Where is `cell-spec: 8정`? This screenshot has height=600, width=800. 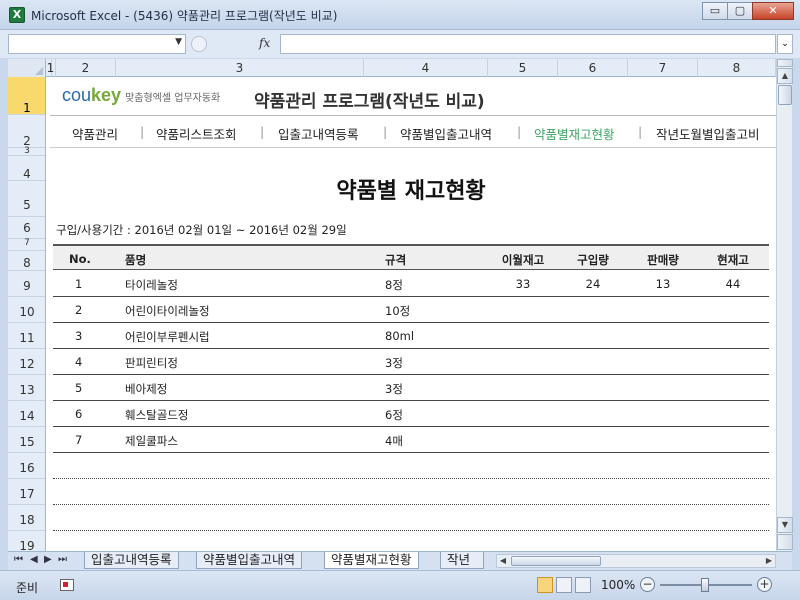 cell-spec: 8정 is located at coordinates (394, 285).